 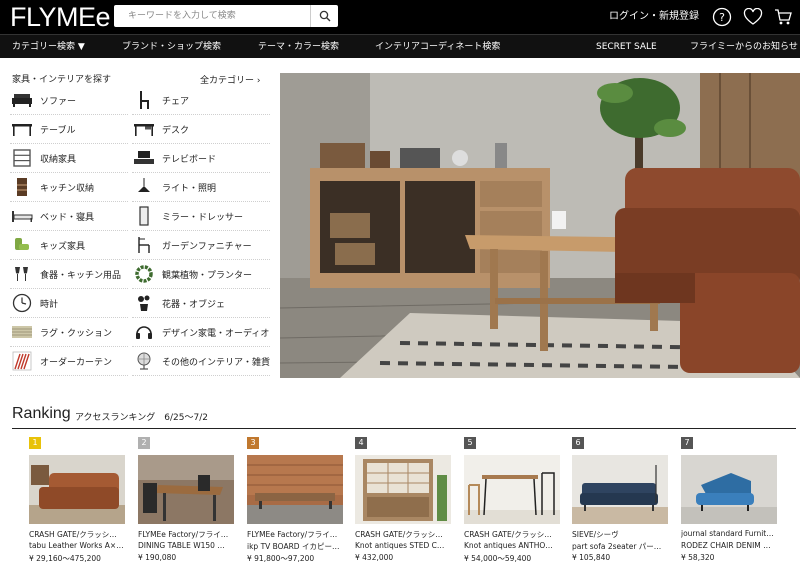 I want to click on category-tv-board: テレビボード, so click(x=201, y=158).